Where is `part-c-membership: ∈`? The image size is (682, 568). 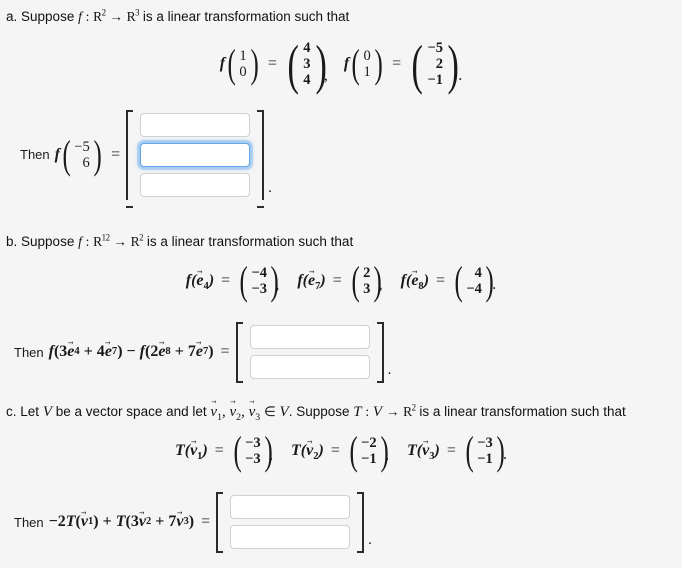 part-c-membership: ∈ is located at coordinates (269, 411).